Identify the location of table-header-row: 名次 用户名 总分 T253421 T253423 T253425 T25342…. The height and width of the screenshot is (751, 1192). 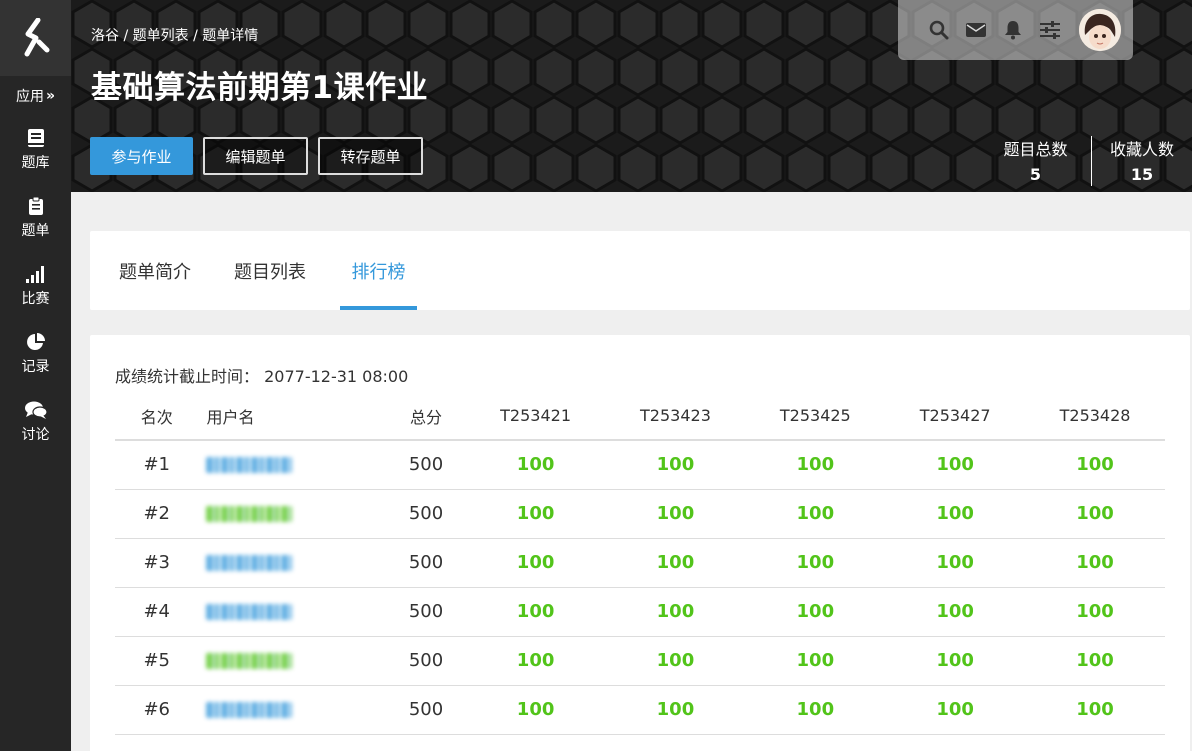
(640, 416).